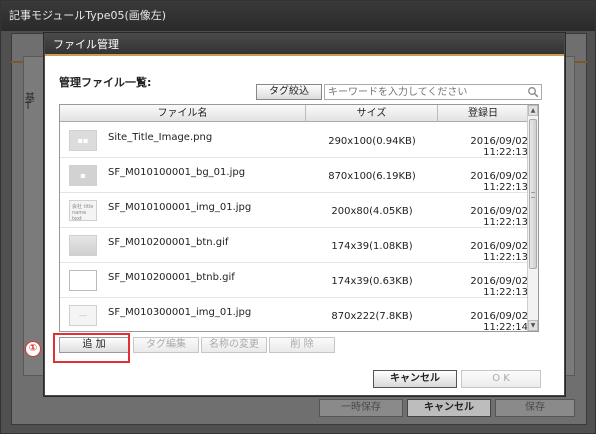 The image size is (603, 438). Describe the element at coordinates (168, 242) in the screenshot. I see `file-name: SF_M010200001_btn.gif` at that location.